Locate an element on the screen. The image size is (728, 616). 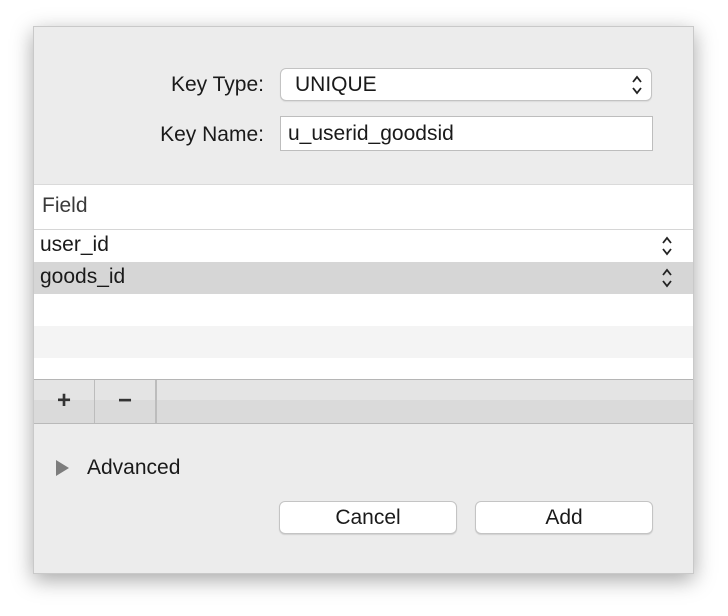
key-type-label: Key Type: is located at coordinates (217, 84).